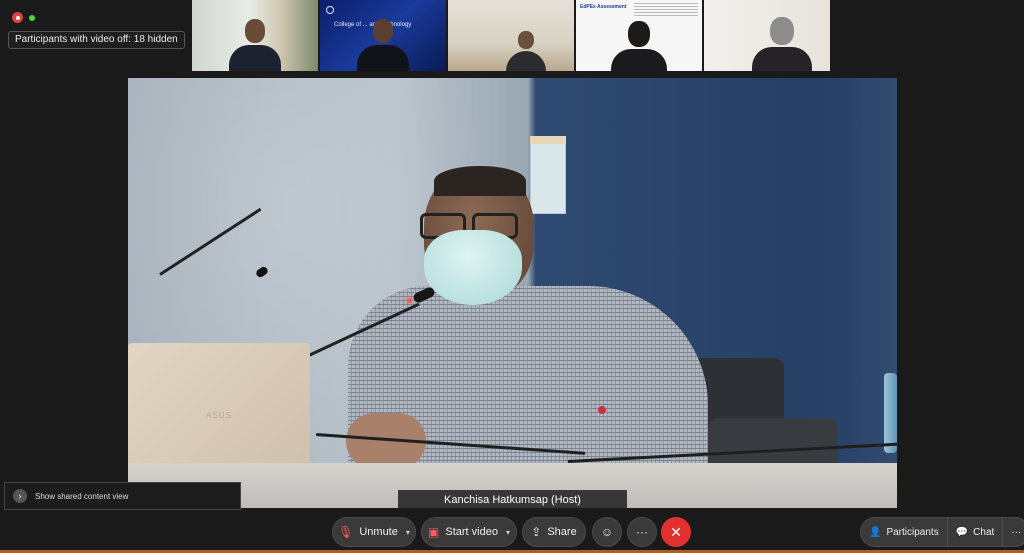 This screenshot has height=553, width=1024. I want to click on chat-bubble-icon: 💬, so click(962, 532).